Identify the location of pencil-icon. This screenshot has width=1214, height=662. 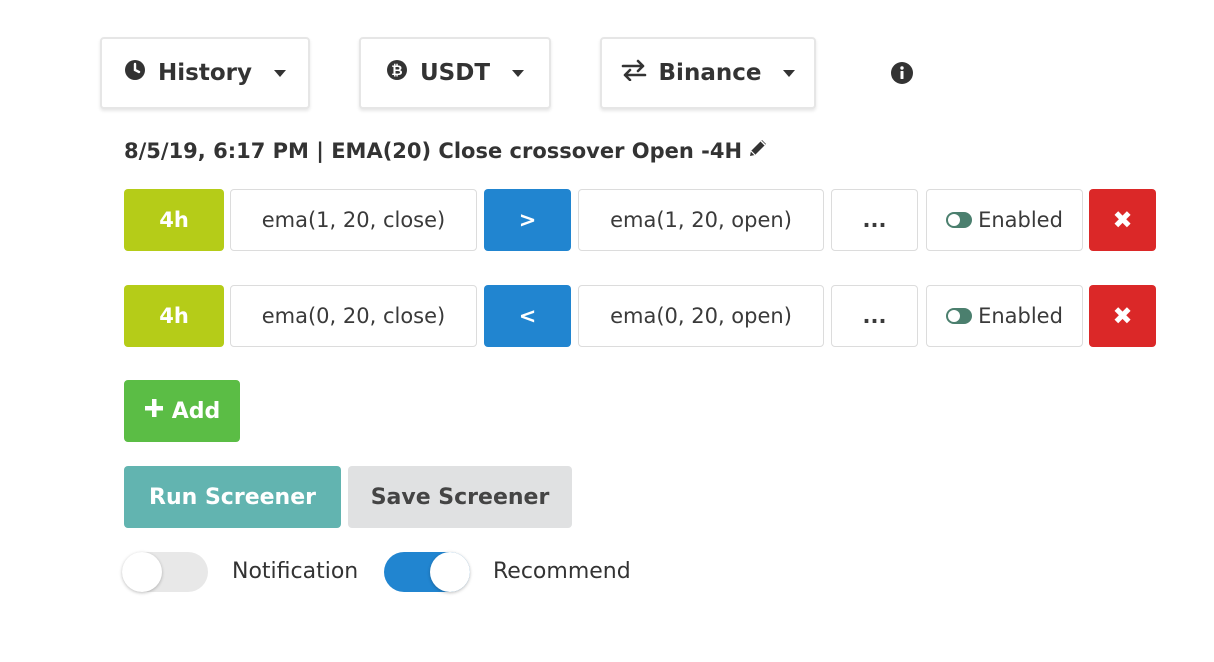
(758, 150).